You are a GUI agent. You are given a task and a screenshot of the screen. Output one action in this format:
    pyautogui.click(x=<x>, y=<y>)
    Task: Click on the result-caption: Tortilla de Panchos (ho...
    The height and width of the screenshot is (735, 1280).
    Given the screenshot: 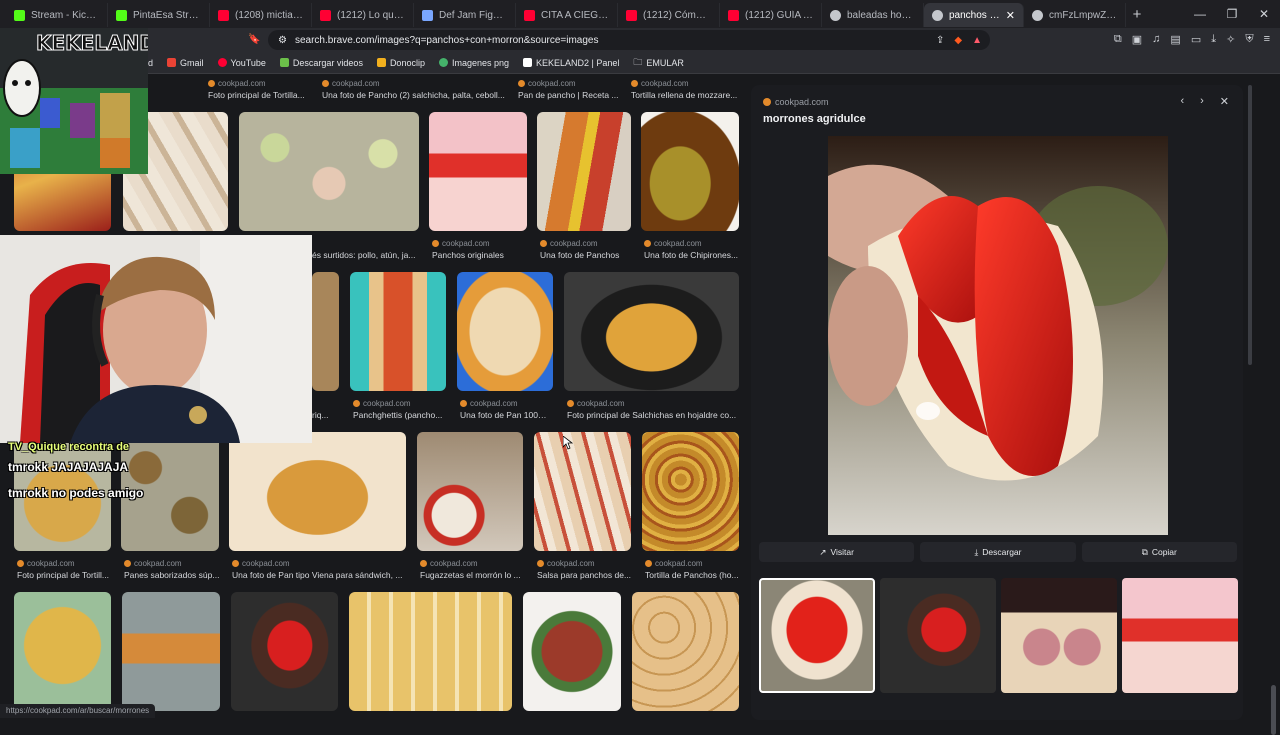 What is the action you would take?
    pyautogui.click(x=692, y=575)
    